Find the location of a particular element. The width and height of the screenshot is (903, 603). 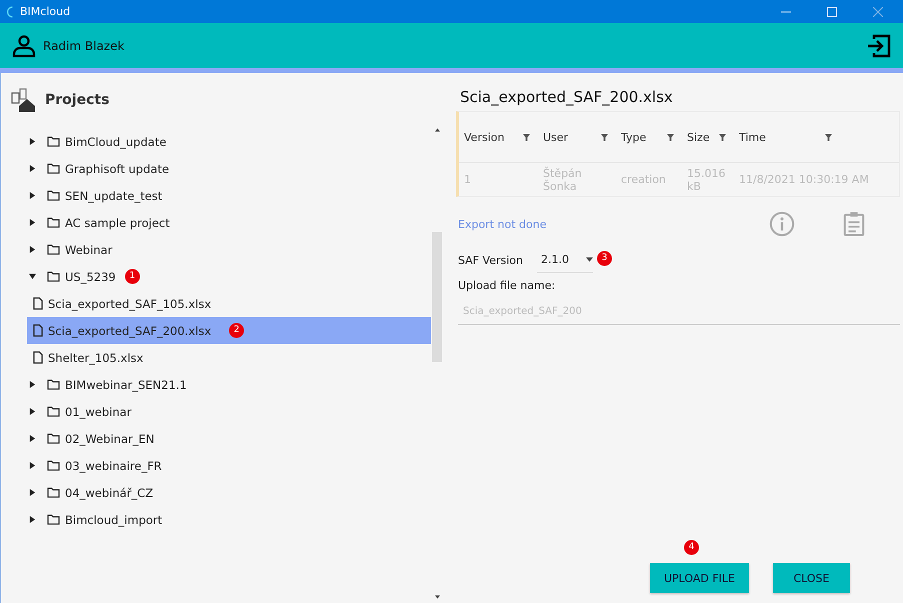

column-header: Version is located at coordinates (498, 137).